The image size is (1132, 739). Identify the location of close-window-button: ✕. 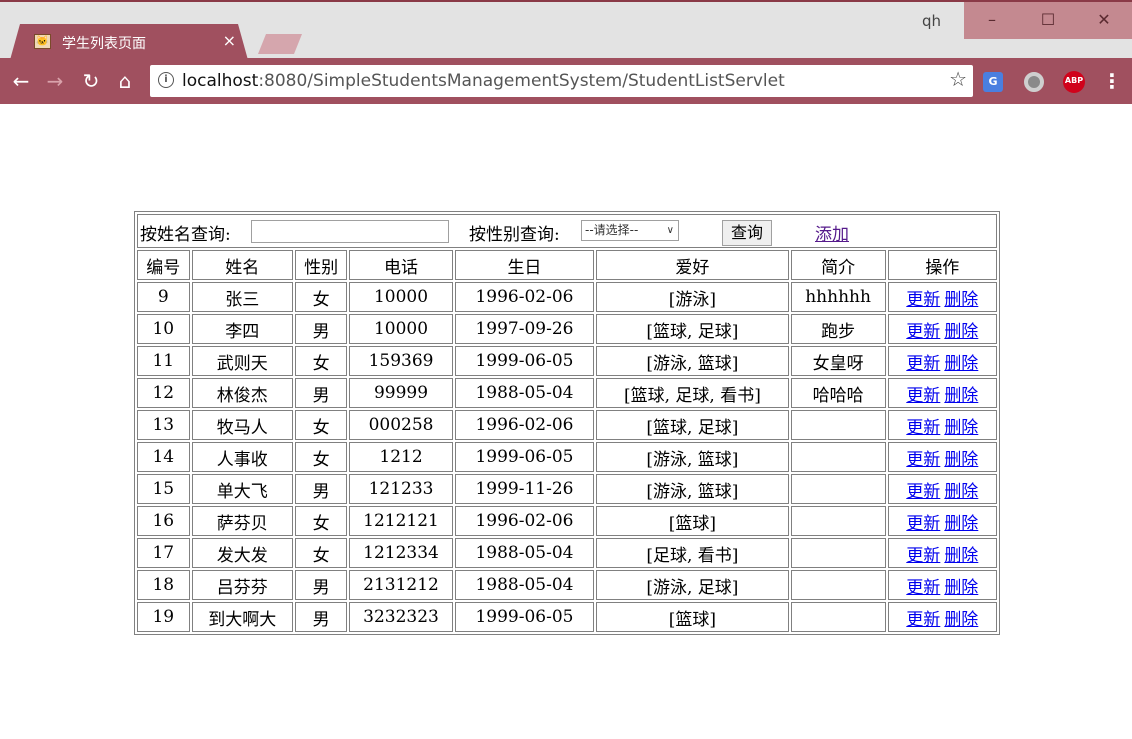
(1104, 20).